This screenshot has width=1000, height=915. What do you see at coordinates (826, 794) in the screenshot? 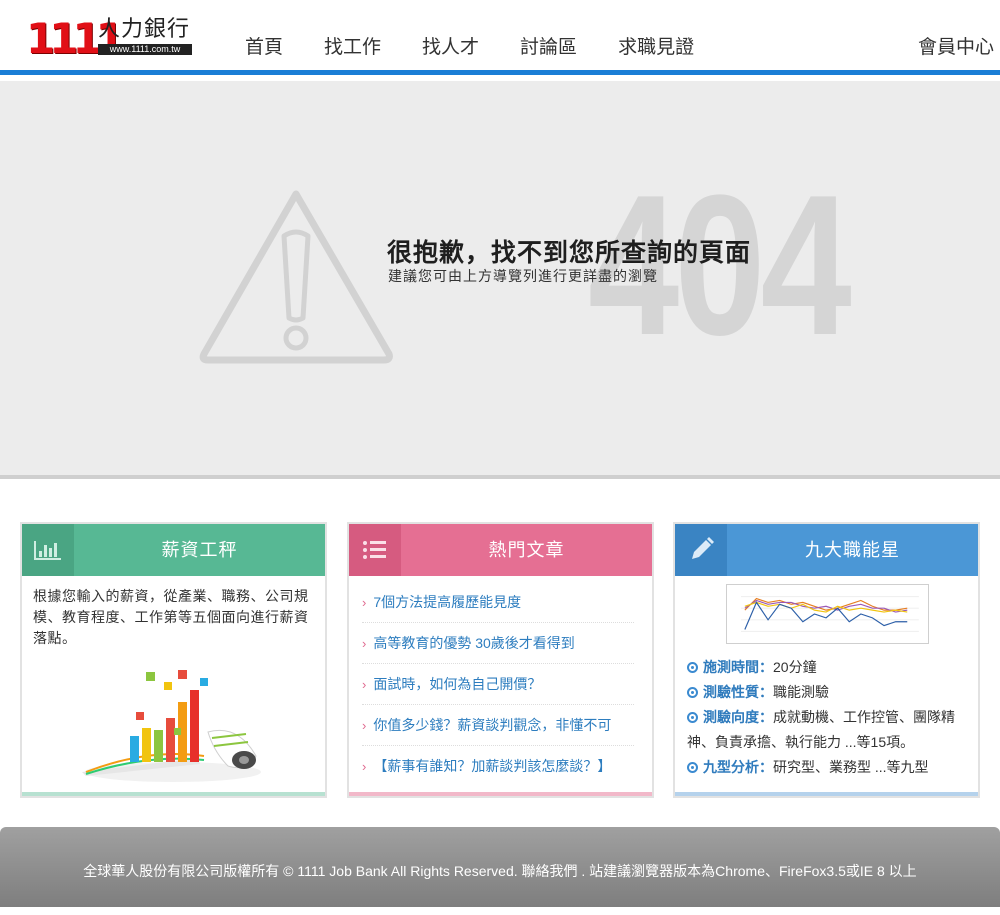
I see `nine-stars-card-footer-bar` at bounding box center [826, 794].